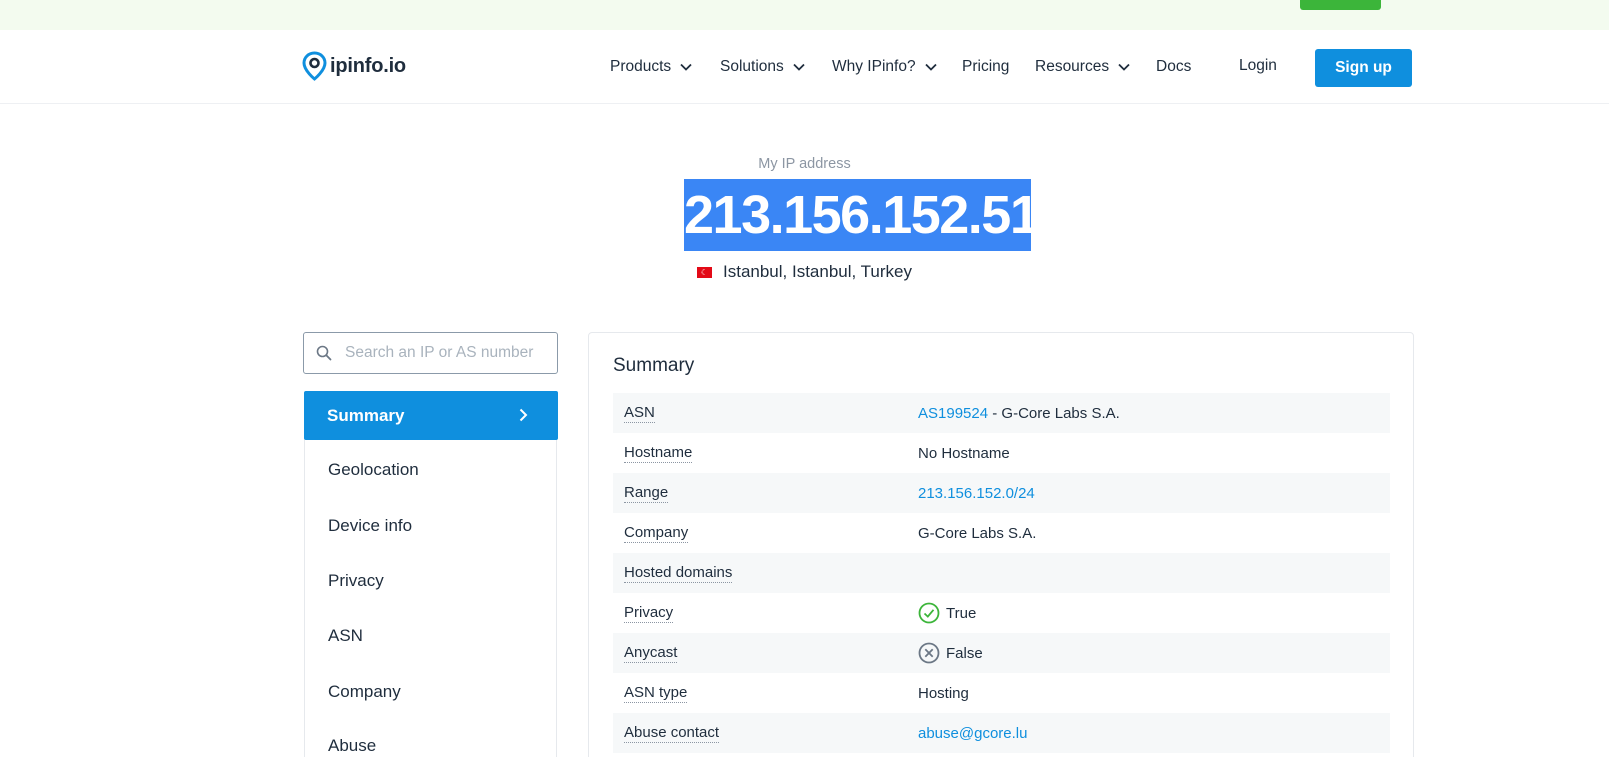 This screenshot has height=757, width=1609. I want to click on sidebar-item-geolocation: Geolocation, so click(431, 470).